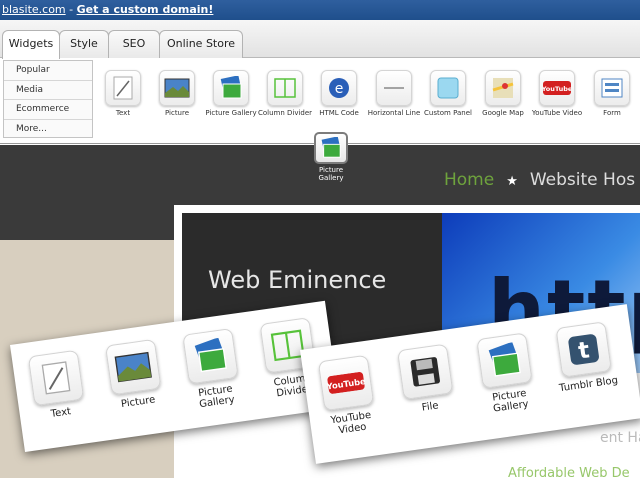 The image size is (640, 478). What do you see at coordinates (469, 180) in the screenshot?
I see `nav-home-link: Home` at bounding box center [469, 180].